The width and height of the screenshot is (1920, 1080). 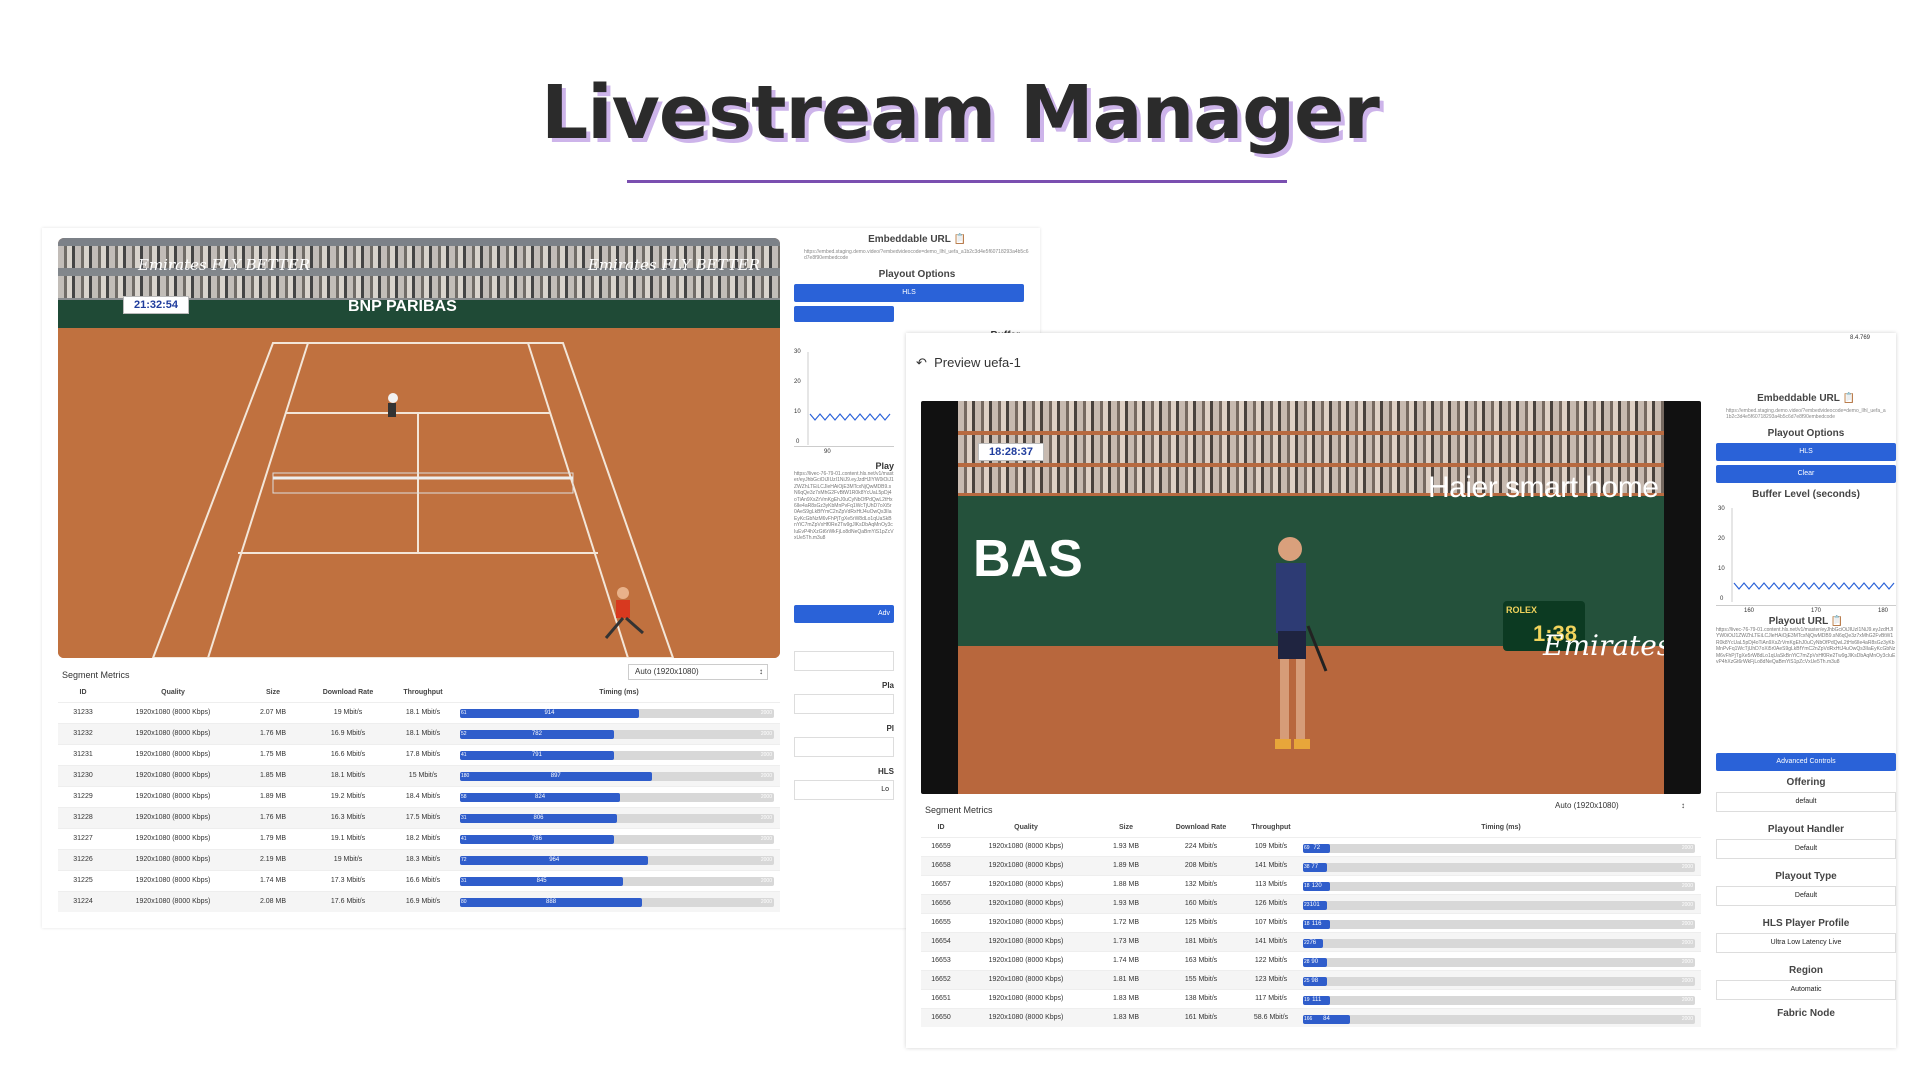 What do you see at coordinates (1501, 998) in the screenshot?
I see `cell-timing: 19 111 2000` at bounding box center [1501, 998].